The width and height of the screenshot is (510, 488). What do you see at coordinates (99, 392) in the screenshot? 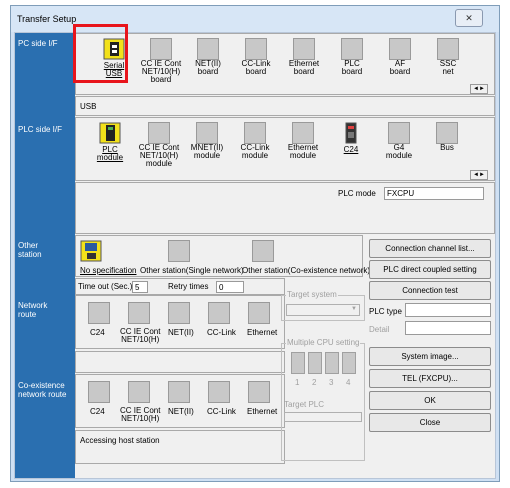
I see `coexistence-route-c24` at bounding box center [99, 392].